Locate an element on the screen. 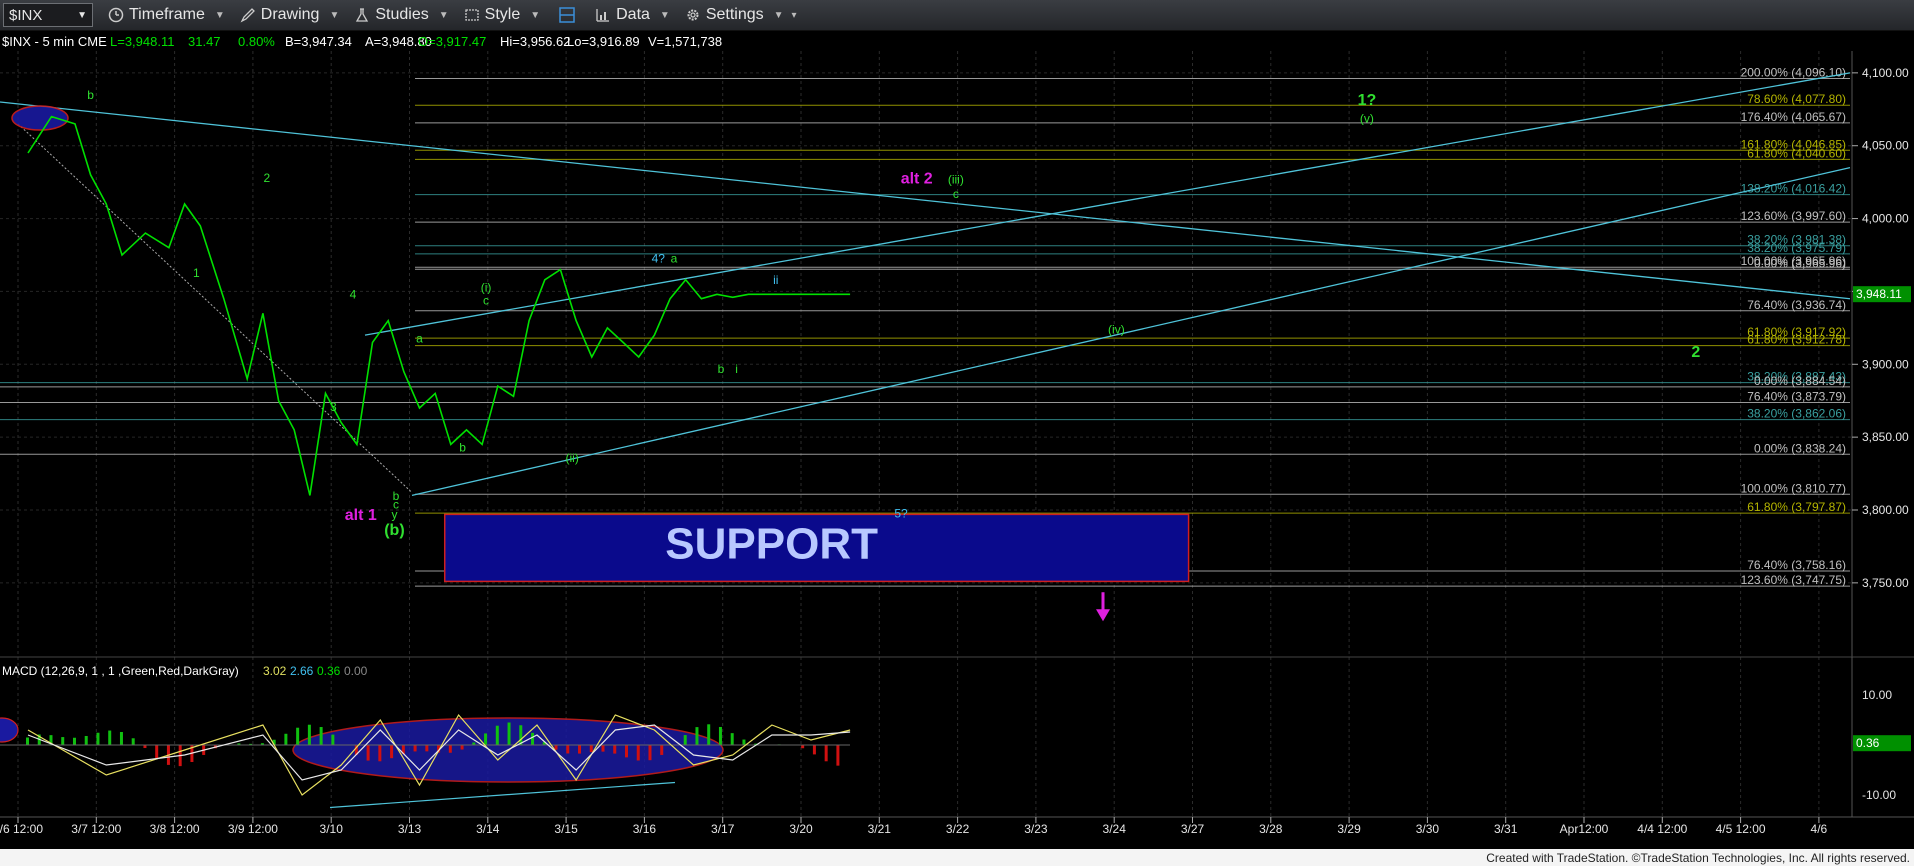  settings-menu: Settings ▼ ▾ is located at coordinates (740, 15).